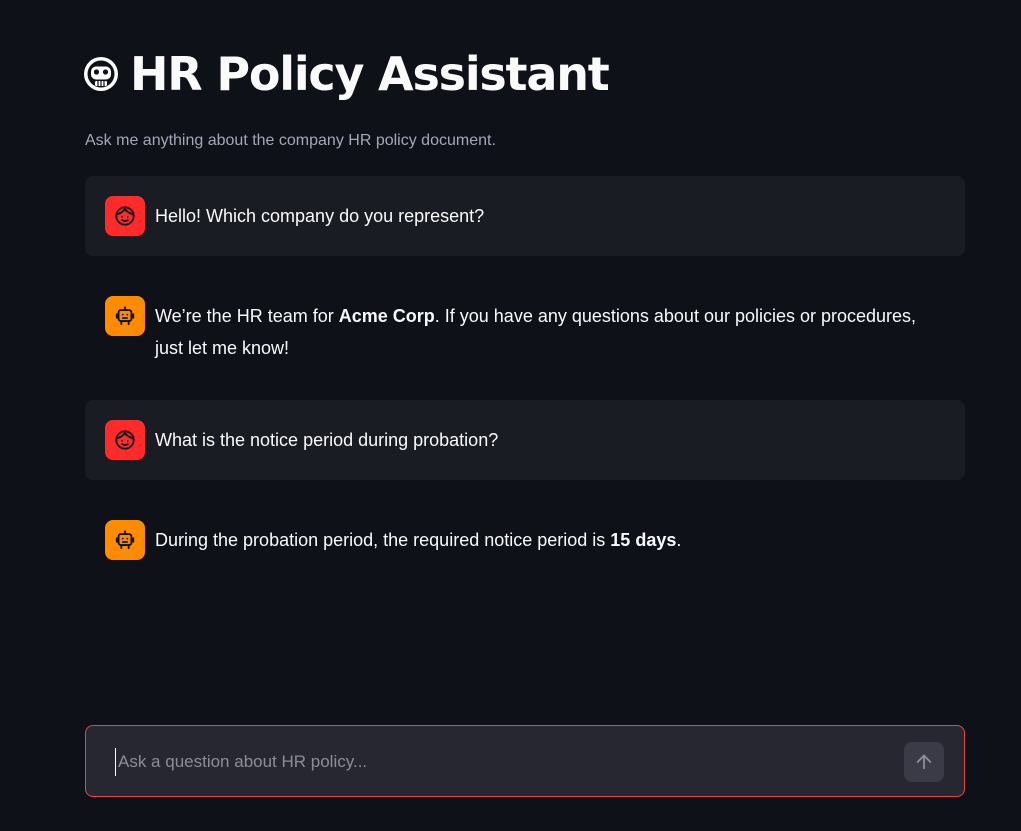 The image size is (1021, 831). What do you see at coordinates (505, 762) in the screenshot?
I see `chat-input` at bounding box center [505, 762].